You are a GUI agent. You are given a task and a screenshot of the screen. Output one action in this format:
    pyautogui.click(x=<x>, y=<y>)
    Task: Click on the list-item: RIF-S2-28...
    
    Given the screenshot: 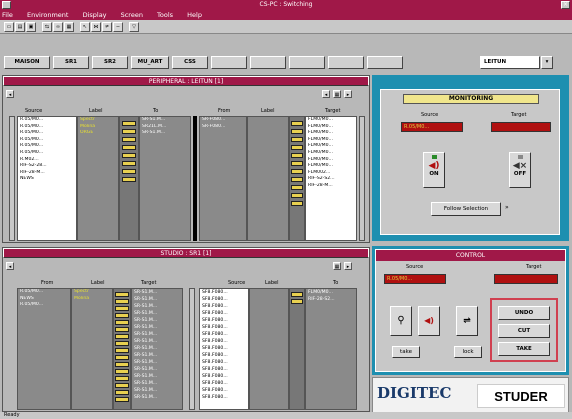 What is the action you would take?
    pyautogui.click(x=47, y=166)
    